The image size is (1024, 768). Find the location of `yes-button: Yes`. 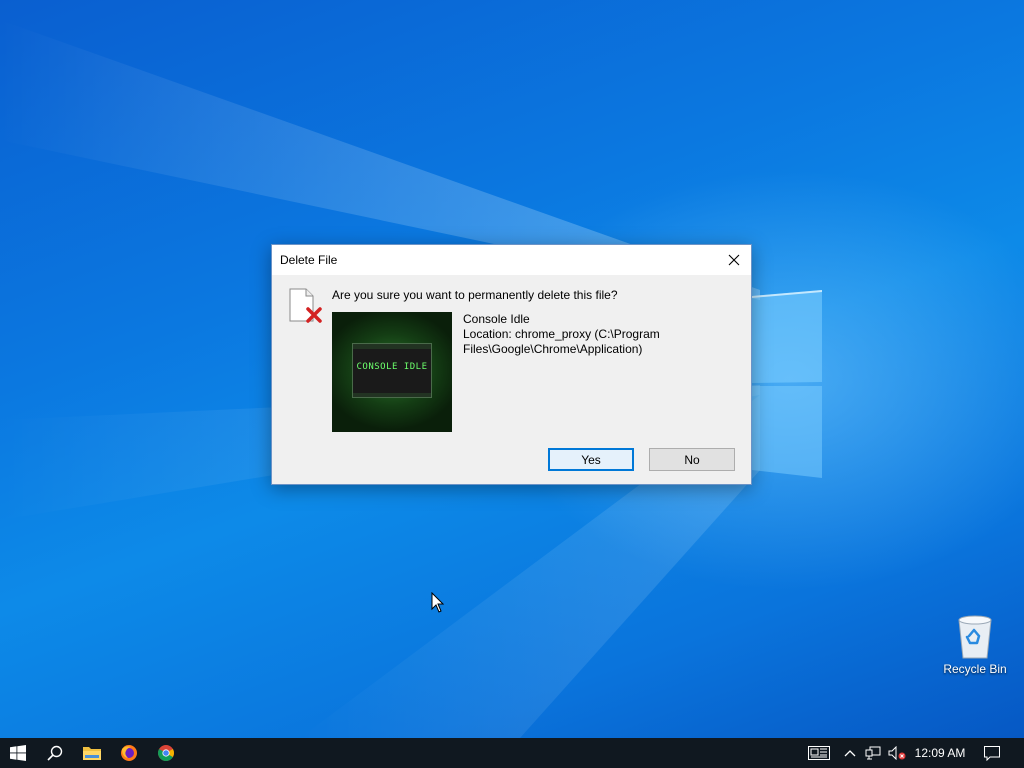

yes-button: Yes is located at coordinates (591, 459).